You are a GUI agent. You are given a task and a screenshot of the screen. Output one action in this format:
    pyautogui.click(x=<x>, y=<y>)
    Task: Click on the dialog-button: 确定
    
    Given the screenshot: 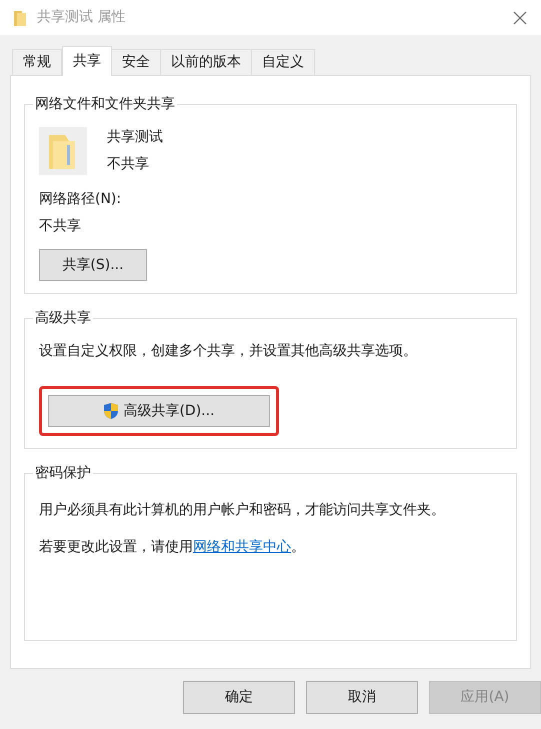 What is the action you would take?
    pyautogui.click(x=239, y=697)
    